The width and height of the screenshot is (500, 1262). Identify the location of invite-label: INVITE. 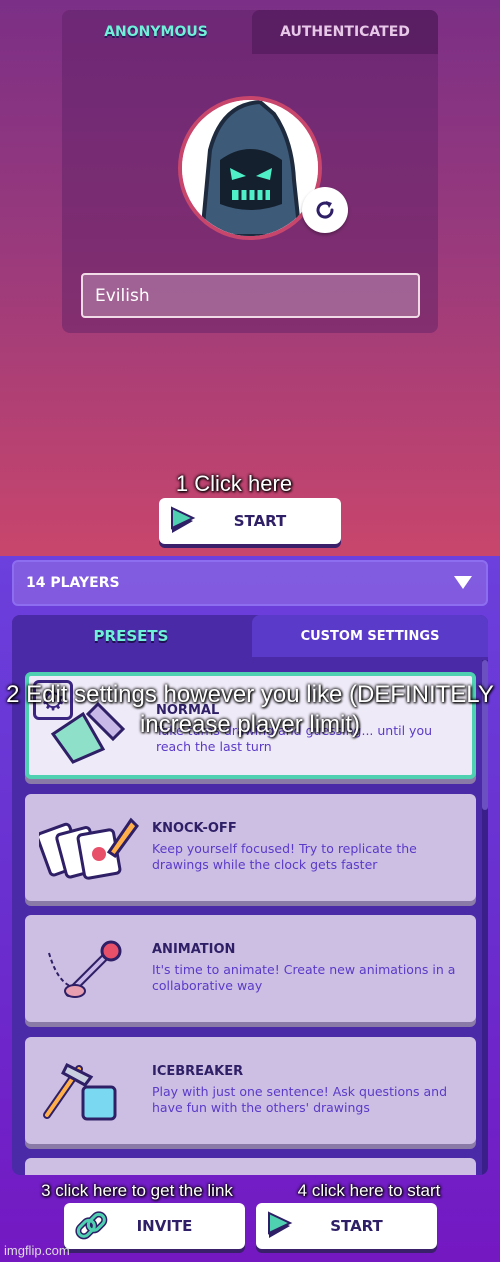
(164, 1226).